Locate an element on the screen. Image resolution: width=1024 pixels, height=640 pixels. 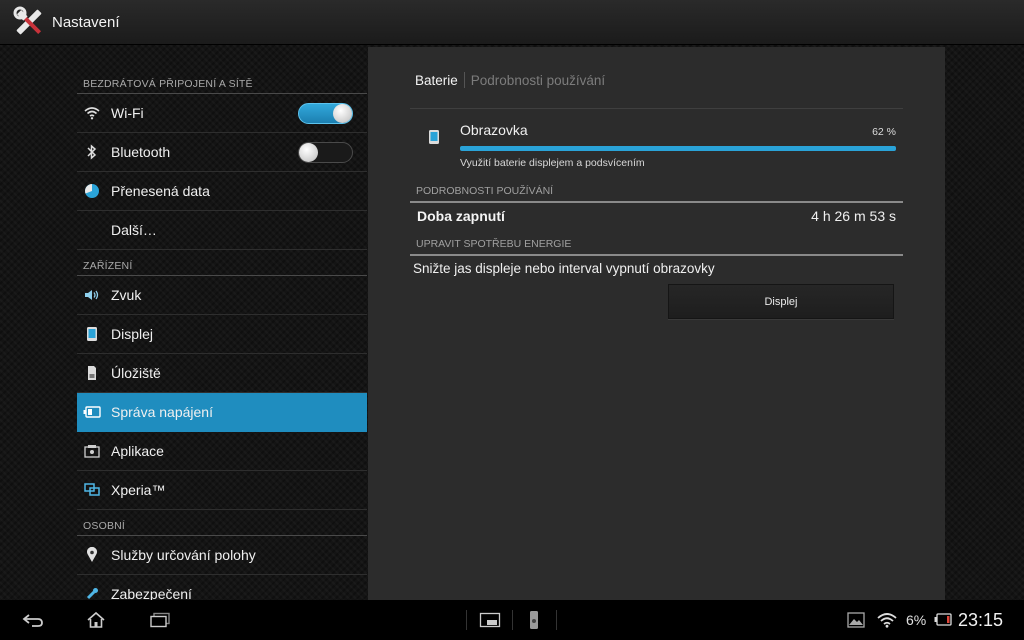
system-bar: 6% 23:15 is located at coordinates (512, 620).